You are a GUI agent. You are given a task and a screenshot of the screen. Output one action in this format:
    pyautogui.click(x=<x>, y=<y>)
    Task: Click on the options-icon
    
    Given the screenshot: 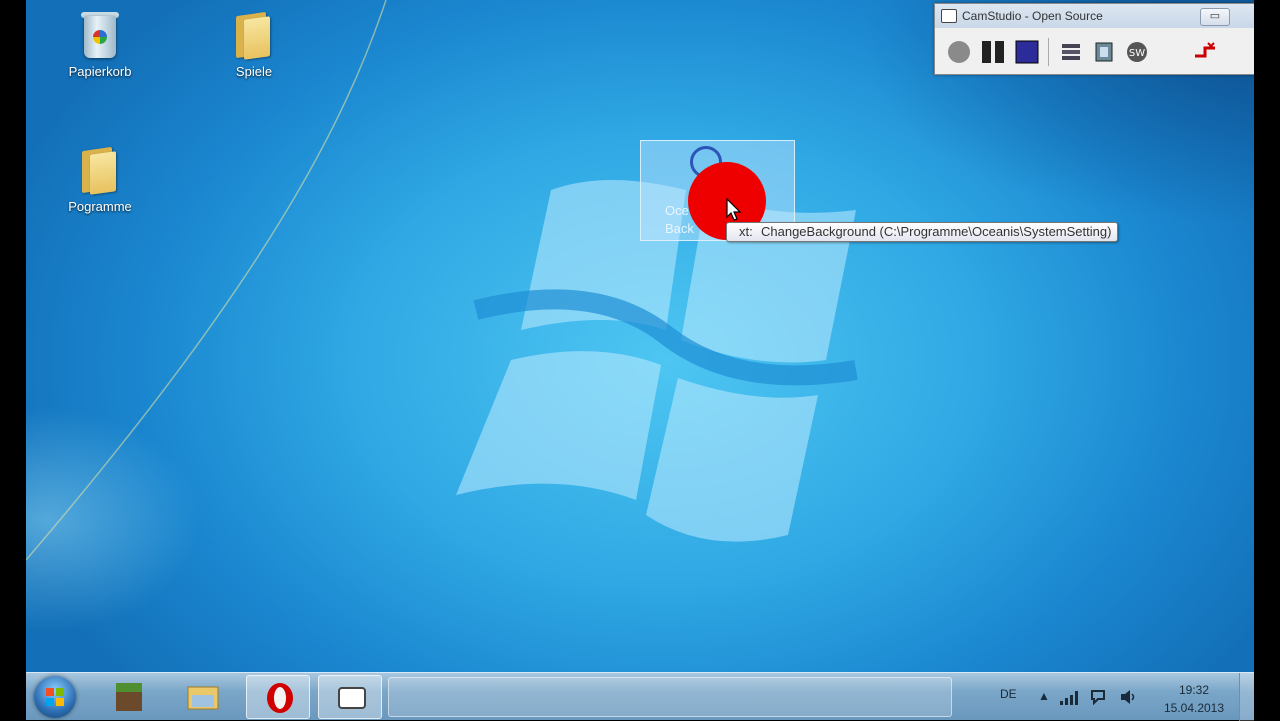 What is the action you would take?
    pyautogui.click(x=1071, y=52)
    